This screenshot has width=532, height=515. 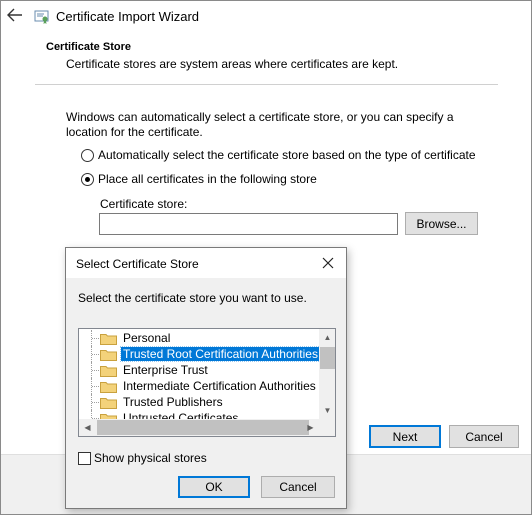 What do you see at coordinates (173, 402) in the screenshot?
I see `store-item-label: Trusted Publishers` at bounding box center [173, 402].